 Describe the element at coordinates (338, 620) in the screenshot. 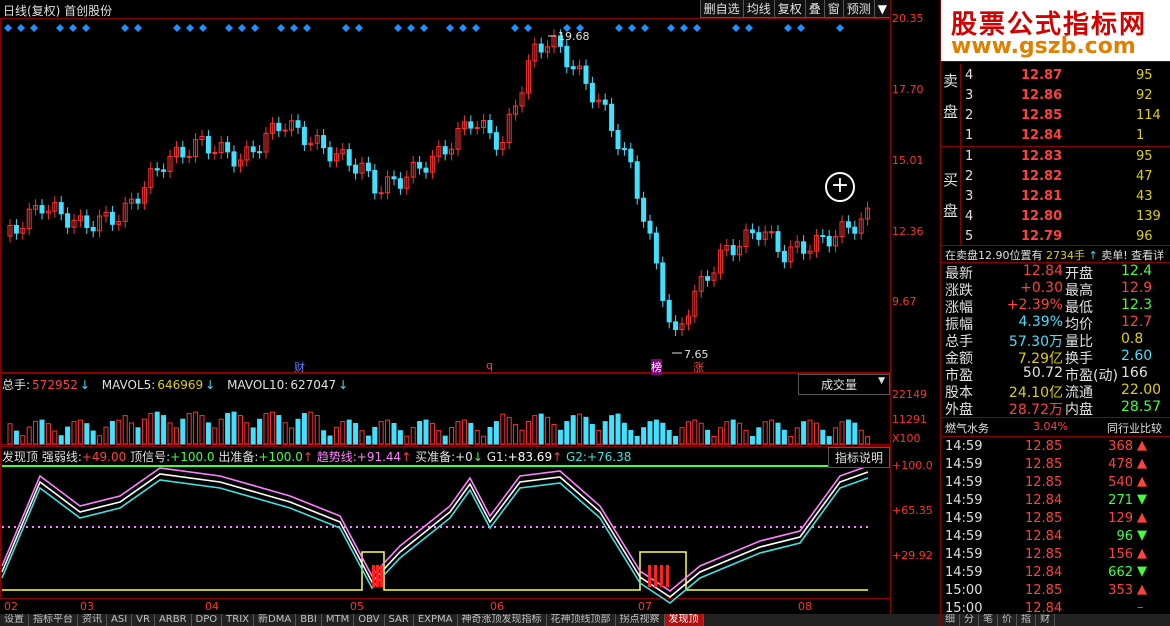

I see `tab-indicator: MTM` at that location.